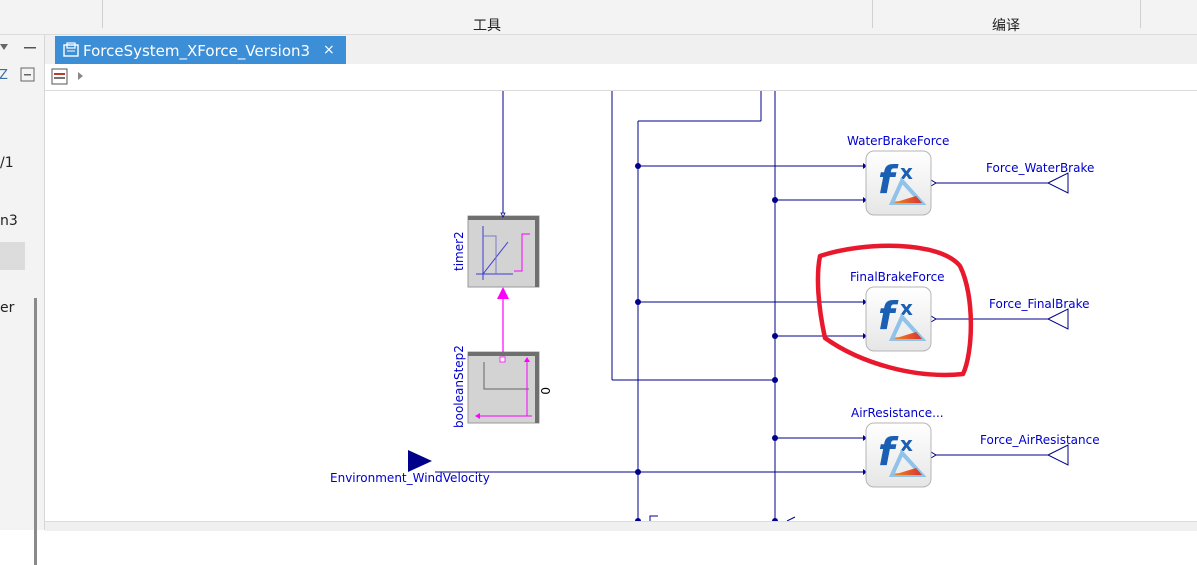  I want to click on boolean-step-label: booleanStep2, so click(459, 386).